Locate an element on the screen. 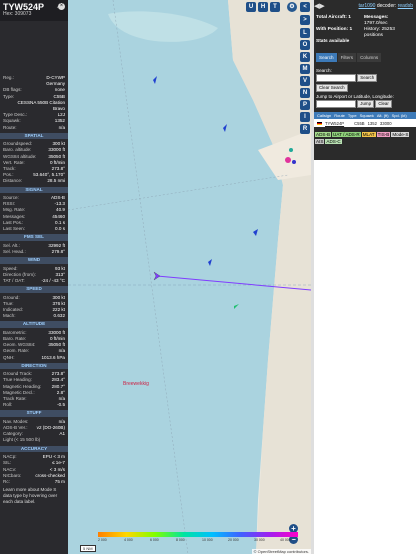 Image resolution: width=416 pixels, height=554 pixels. info-key: Reg.: is located at coordinates (8, 77).